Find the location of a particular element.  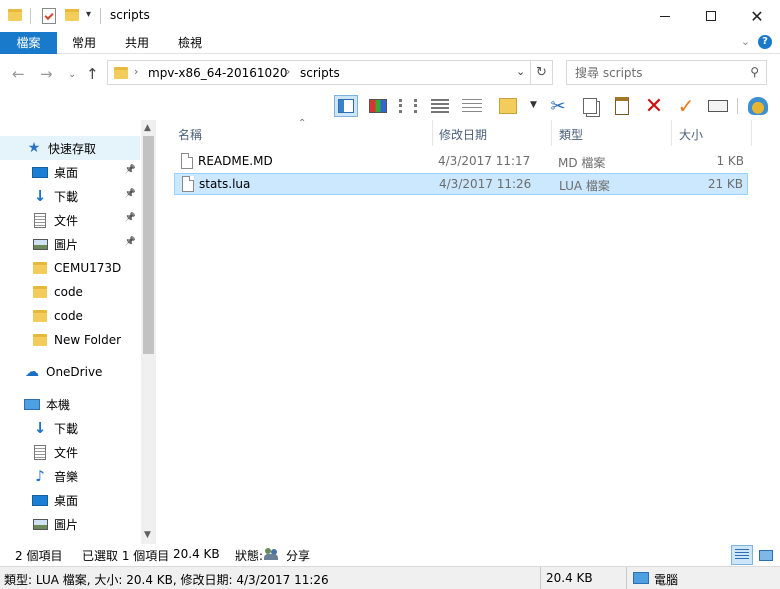

search-box: ⚲ is located at coordinates (666, 72).